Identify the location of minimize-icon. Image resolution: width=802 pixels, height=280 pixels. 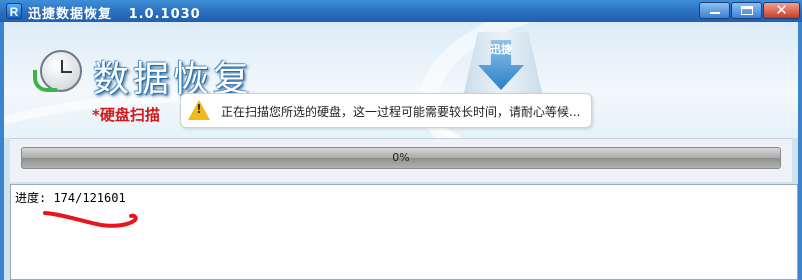
(715, 13).